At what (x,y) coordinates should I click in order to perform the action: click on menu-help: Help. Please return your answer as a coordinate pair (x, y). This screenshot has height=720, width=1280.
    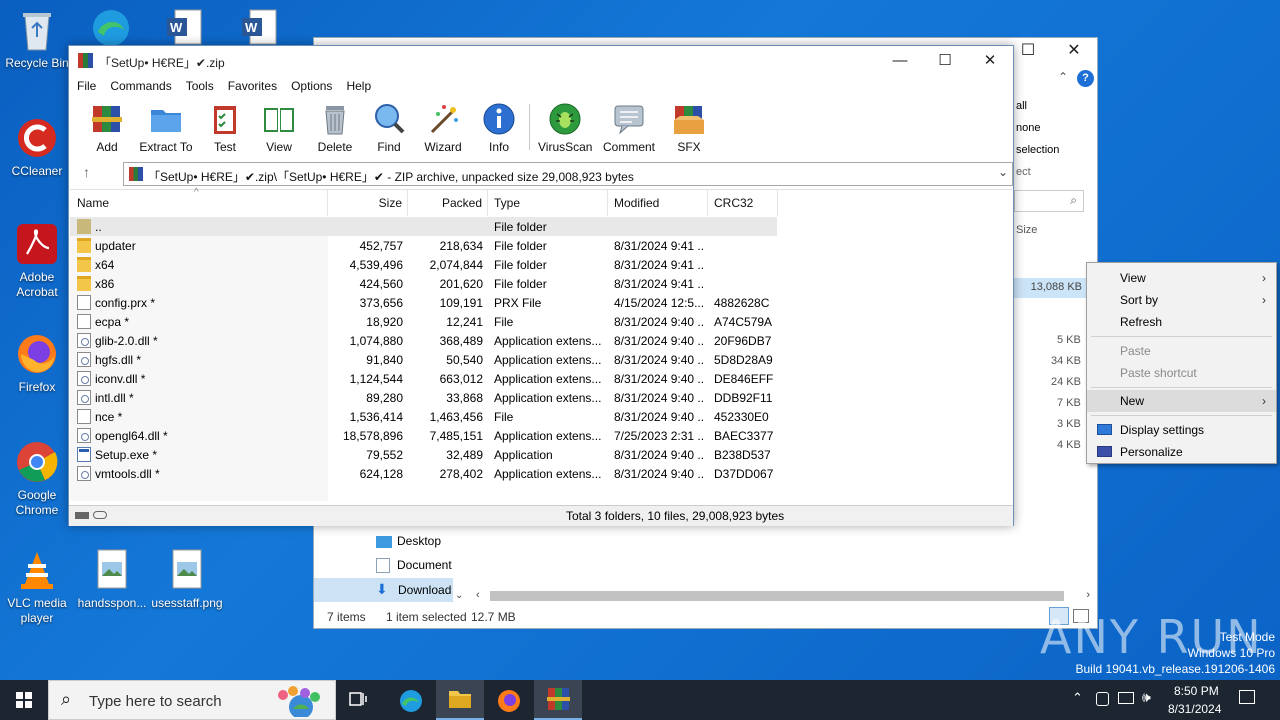
    Looking at the image, I should click on (357, 84).